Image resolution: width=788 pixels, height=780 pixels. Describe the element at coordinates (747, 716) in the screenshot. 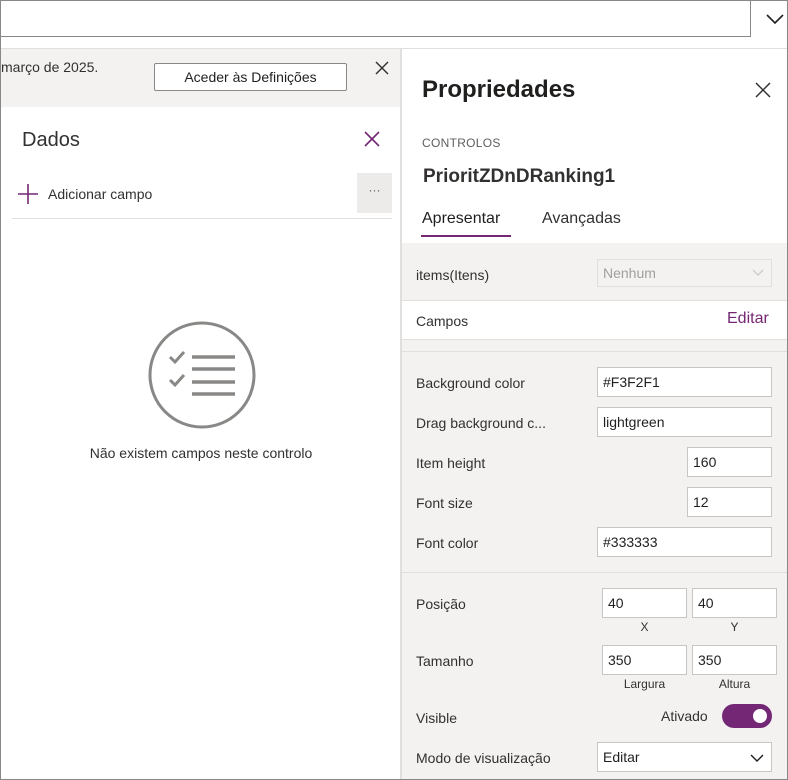

I see `visible-toggle` at that location.